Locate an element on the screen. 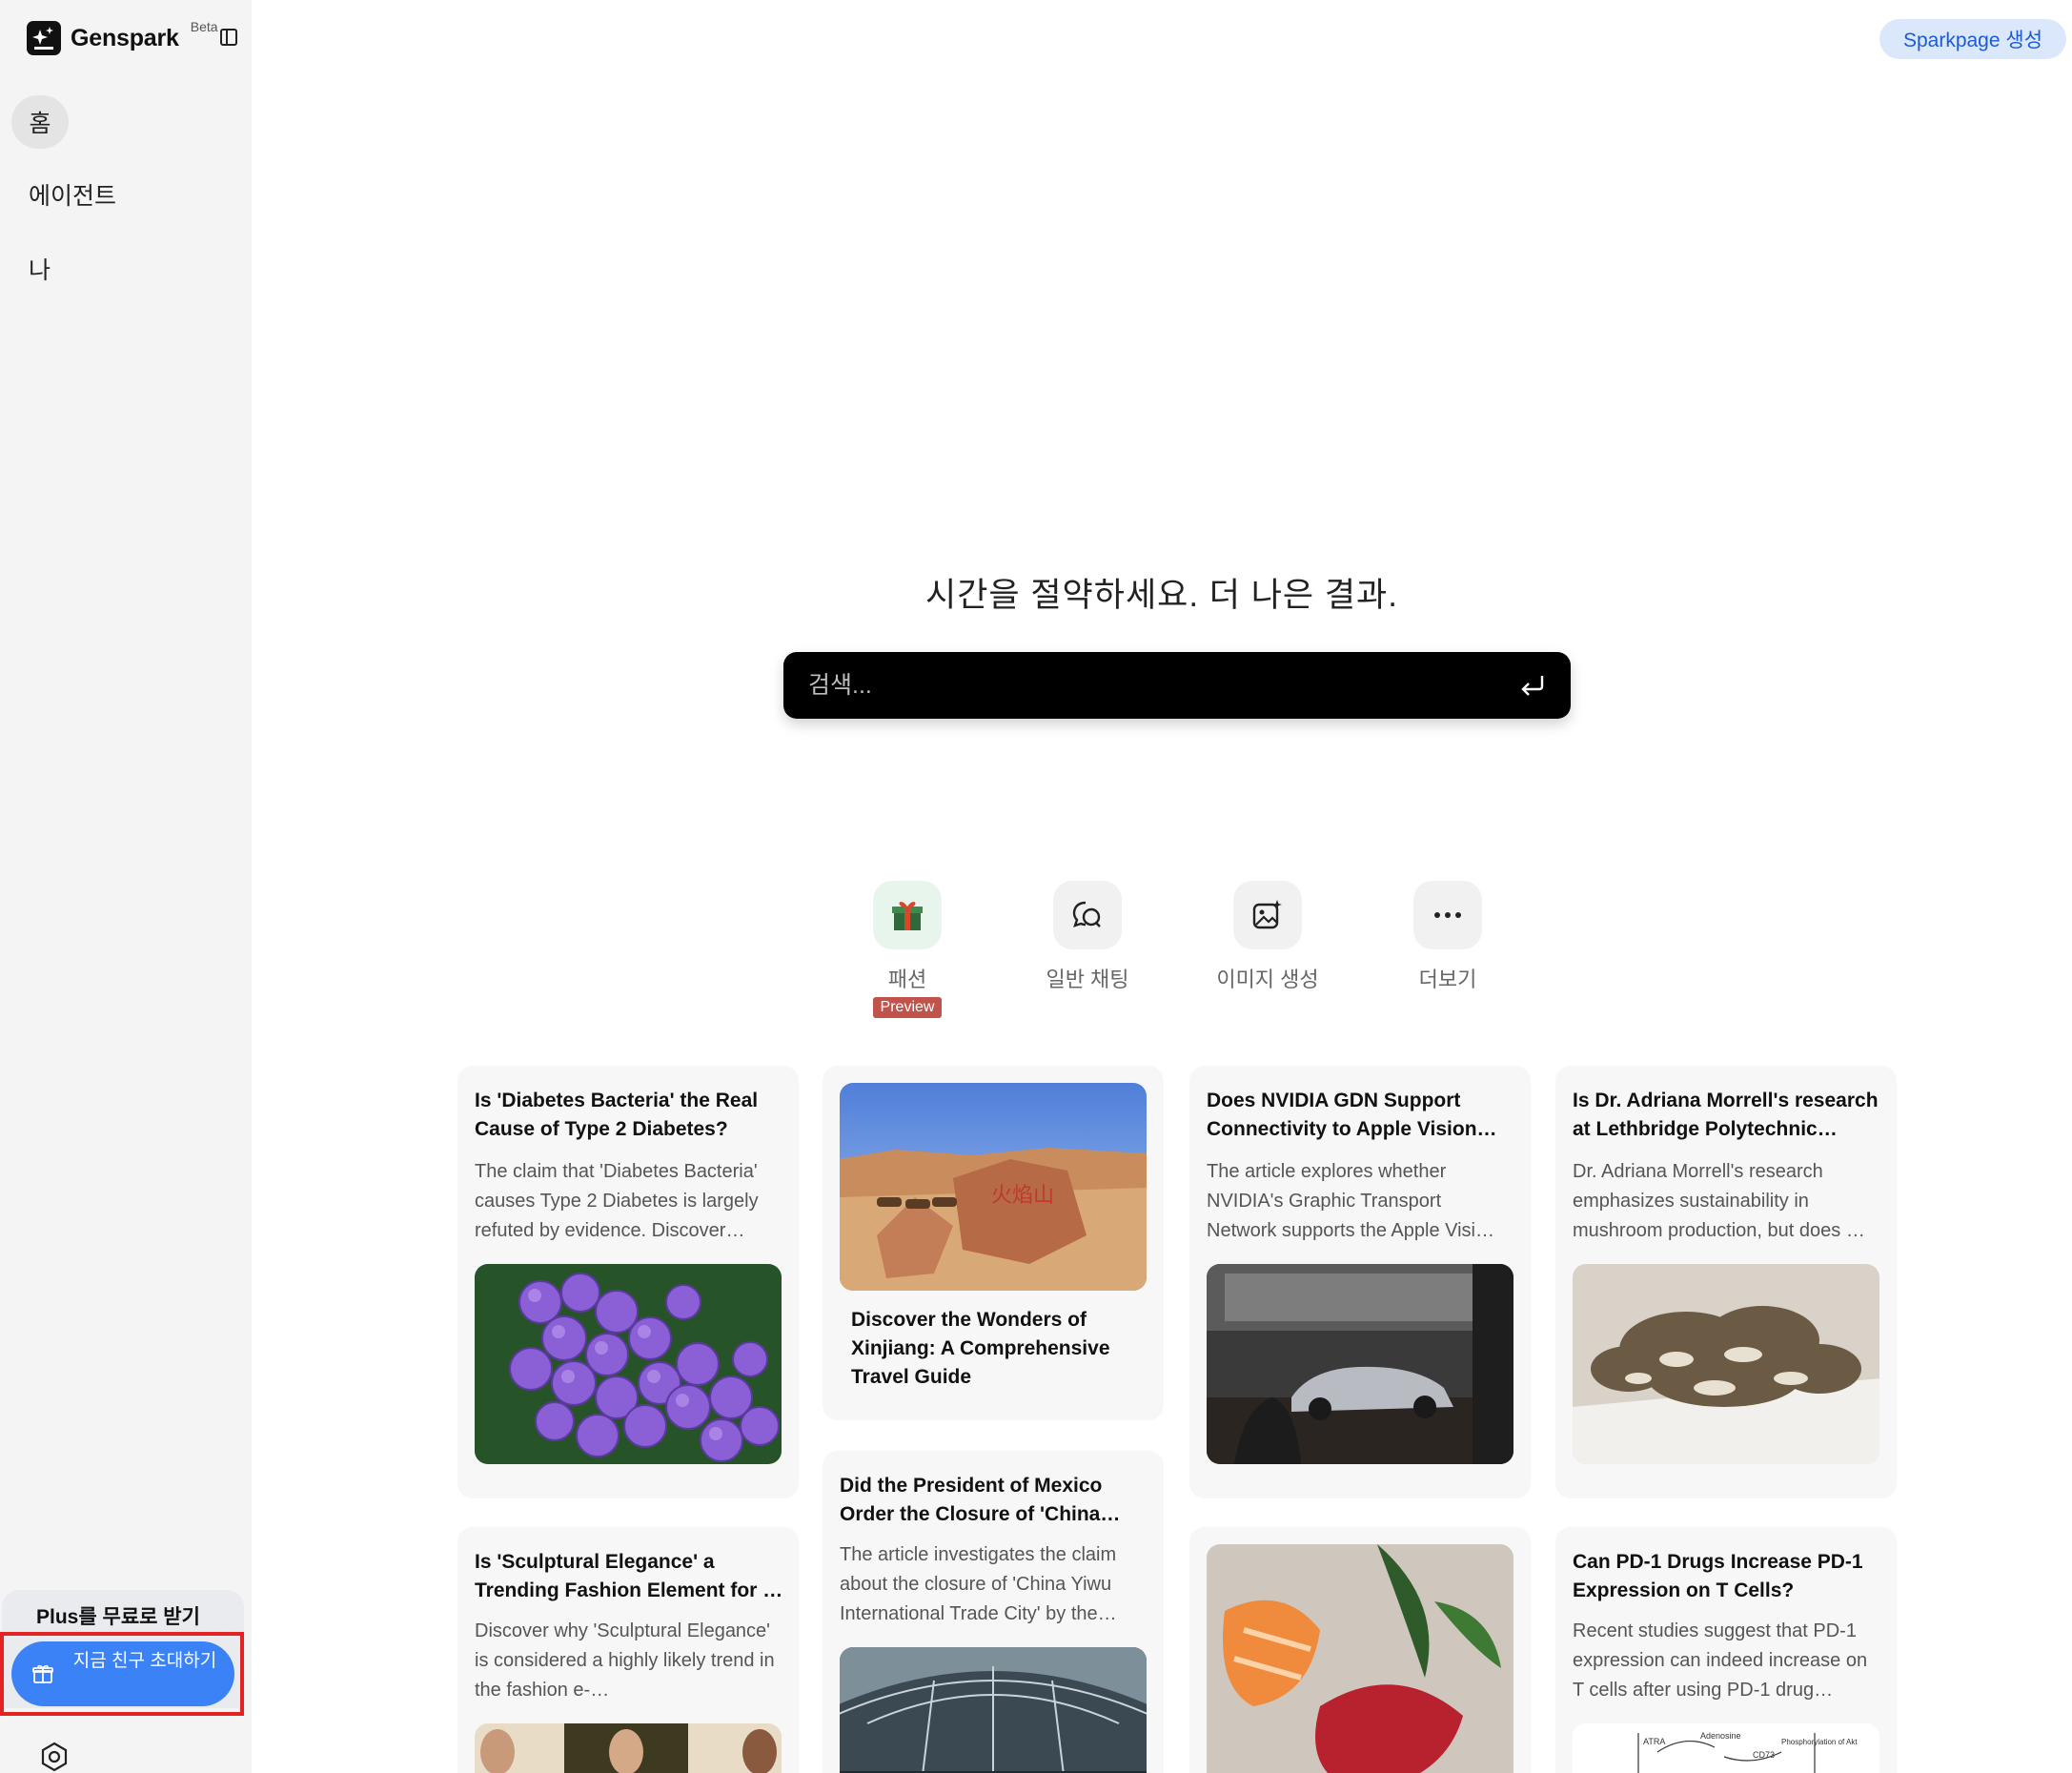 This screenshot has height=1773, width=2072. sidebar-item-label: 나 is located at coordinates (40, 270).